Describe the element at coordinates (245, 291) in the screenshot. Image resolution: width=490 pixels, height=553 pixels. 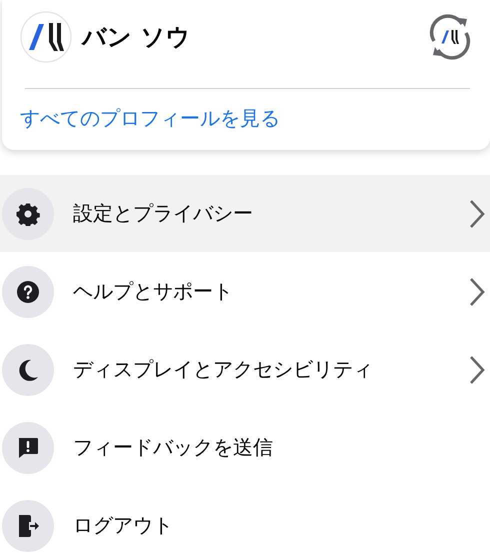
I see `menu-item: ヘルプとサポート` at that location.